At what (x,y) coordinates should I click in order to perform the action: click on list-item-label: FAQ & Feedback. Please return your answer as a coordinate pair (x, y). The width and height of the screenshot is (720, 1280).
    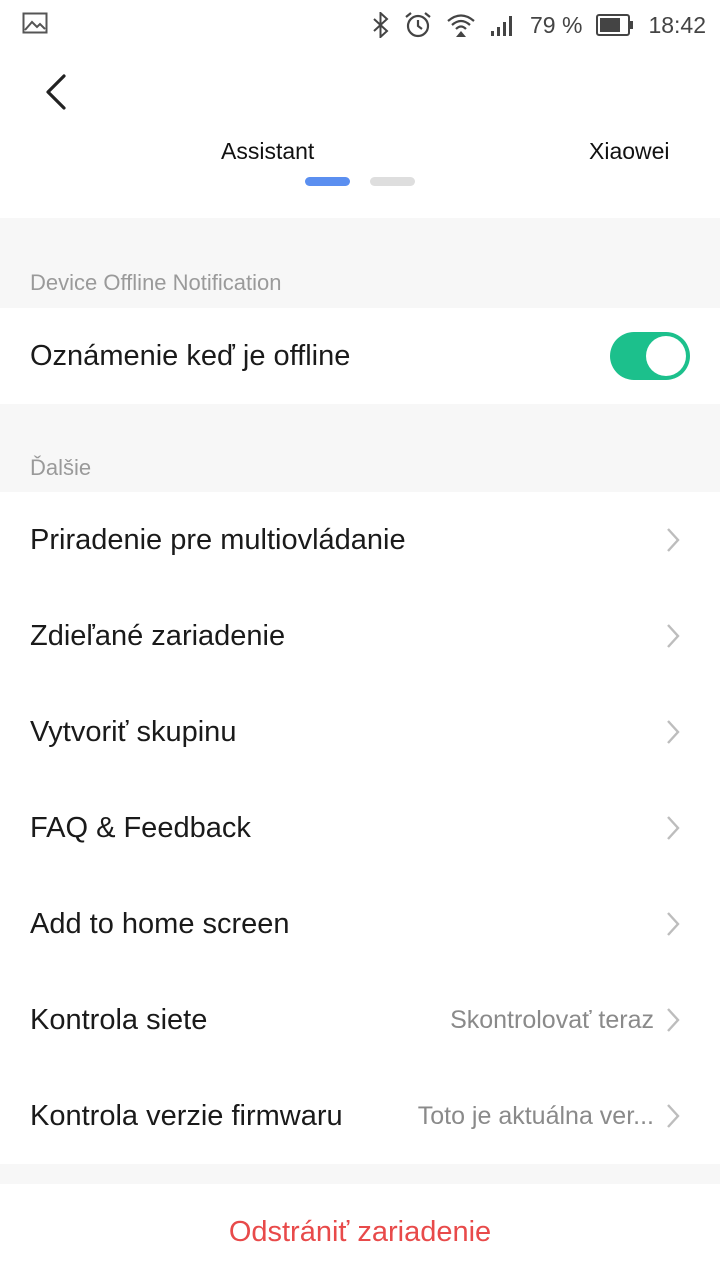
    Looking at the image, I should click on (140, 827).